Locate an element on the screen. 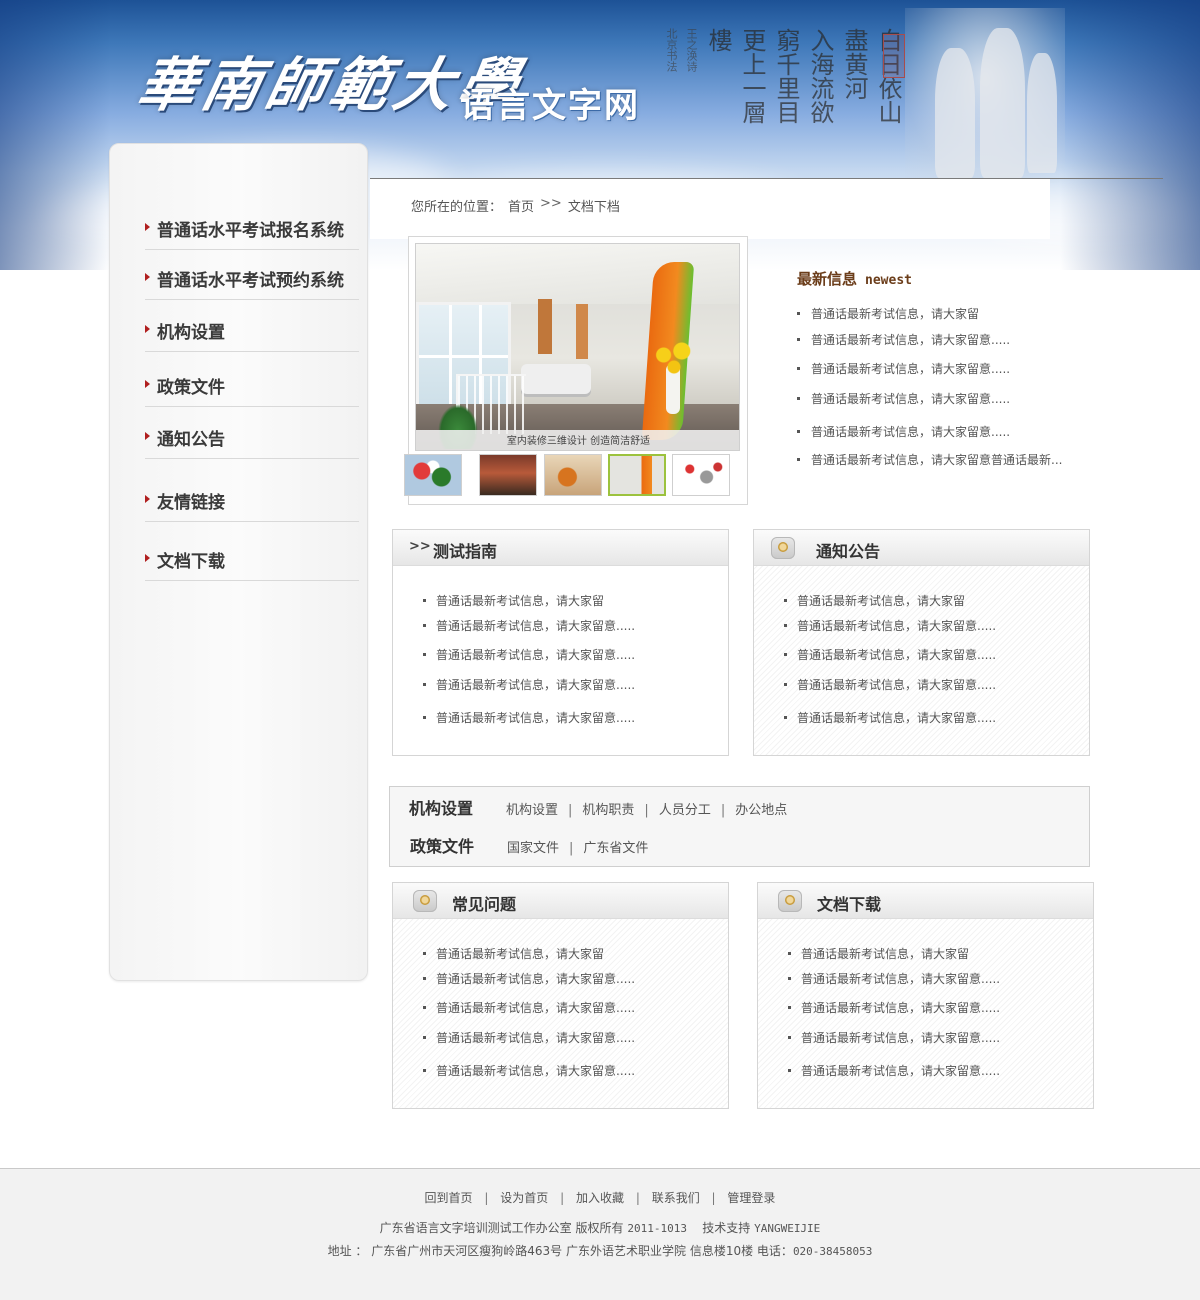 The image size is (1200, 1300). newest-title-en: newest is located at coordinates (888, 280).